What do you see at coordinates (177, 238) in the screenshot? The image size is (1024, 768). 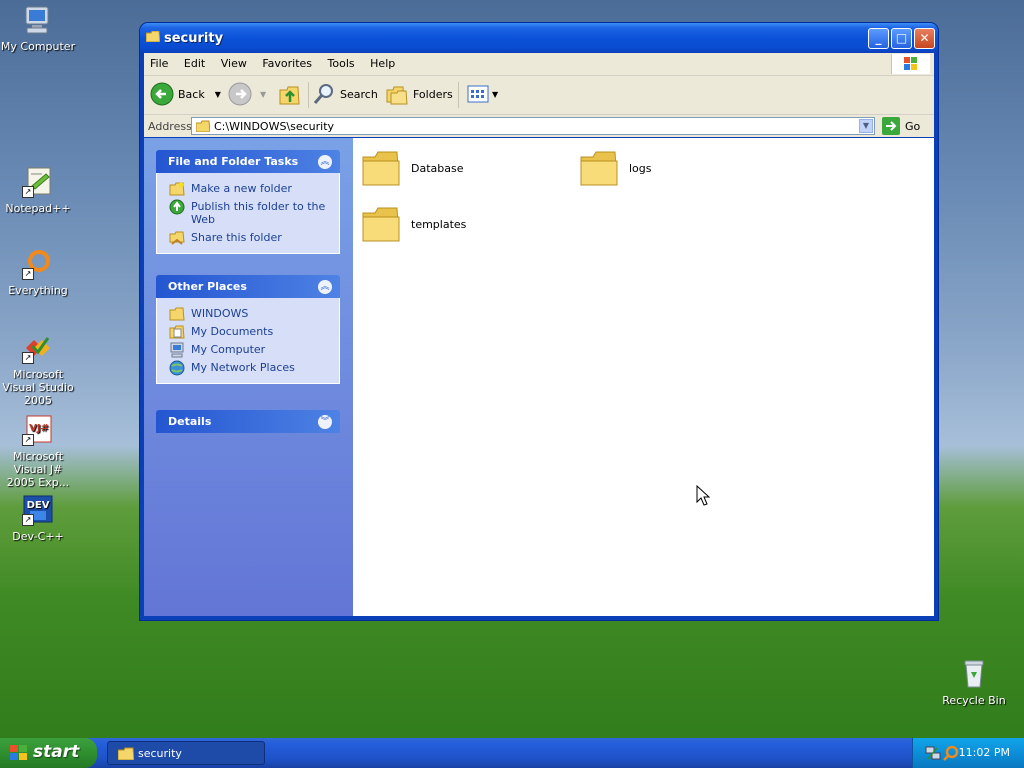 I see `share-folder-icon` at bounding box center [177, 238].